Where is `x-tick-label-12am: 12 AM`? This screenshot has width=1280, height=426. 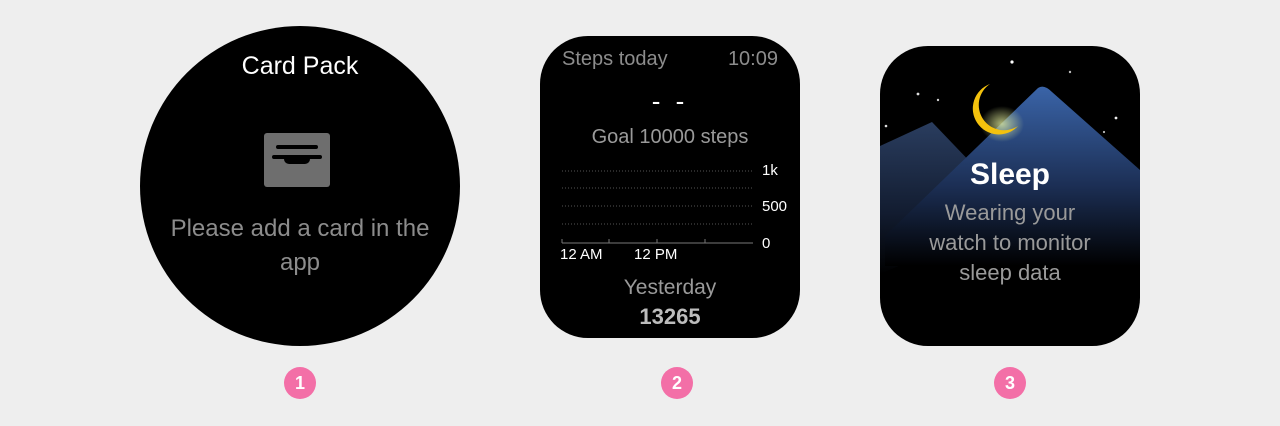
x-tick-label-12am: 12 AM is located at coordinates (581, 254).